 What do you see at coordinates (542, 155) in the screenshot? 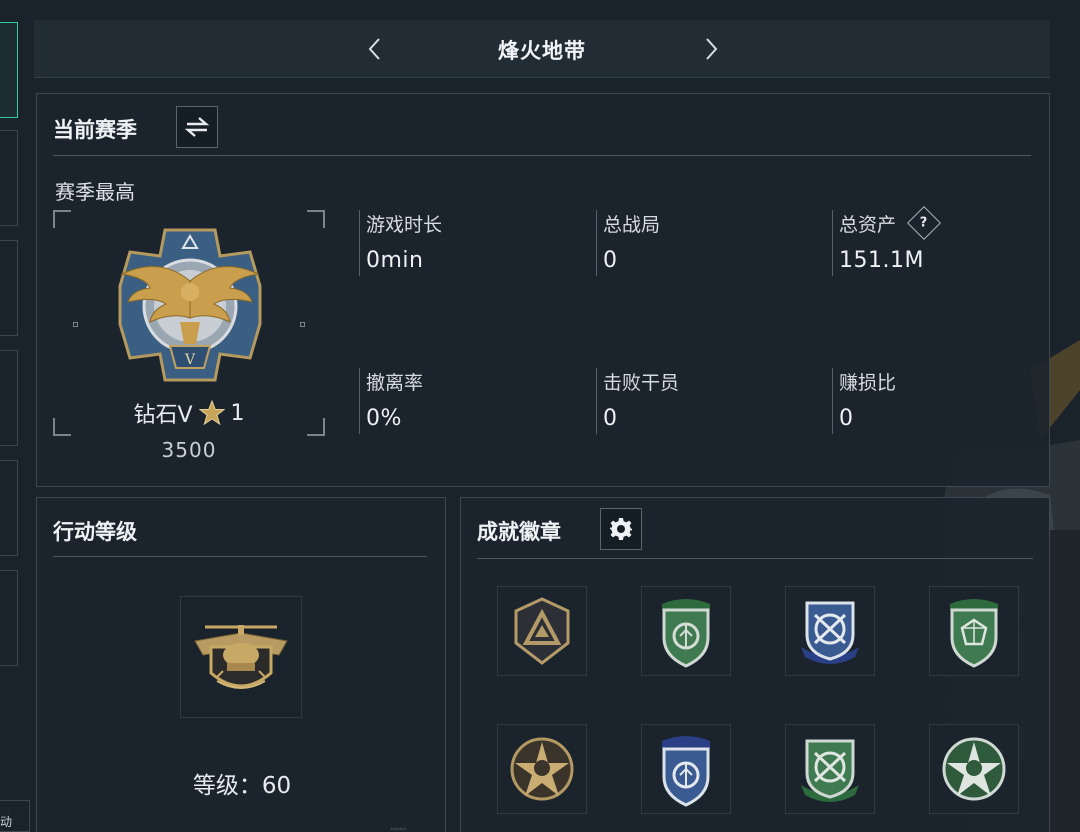
I see `season-divider` at bounding box center [542, 155].